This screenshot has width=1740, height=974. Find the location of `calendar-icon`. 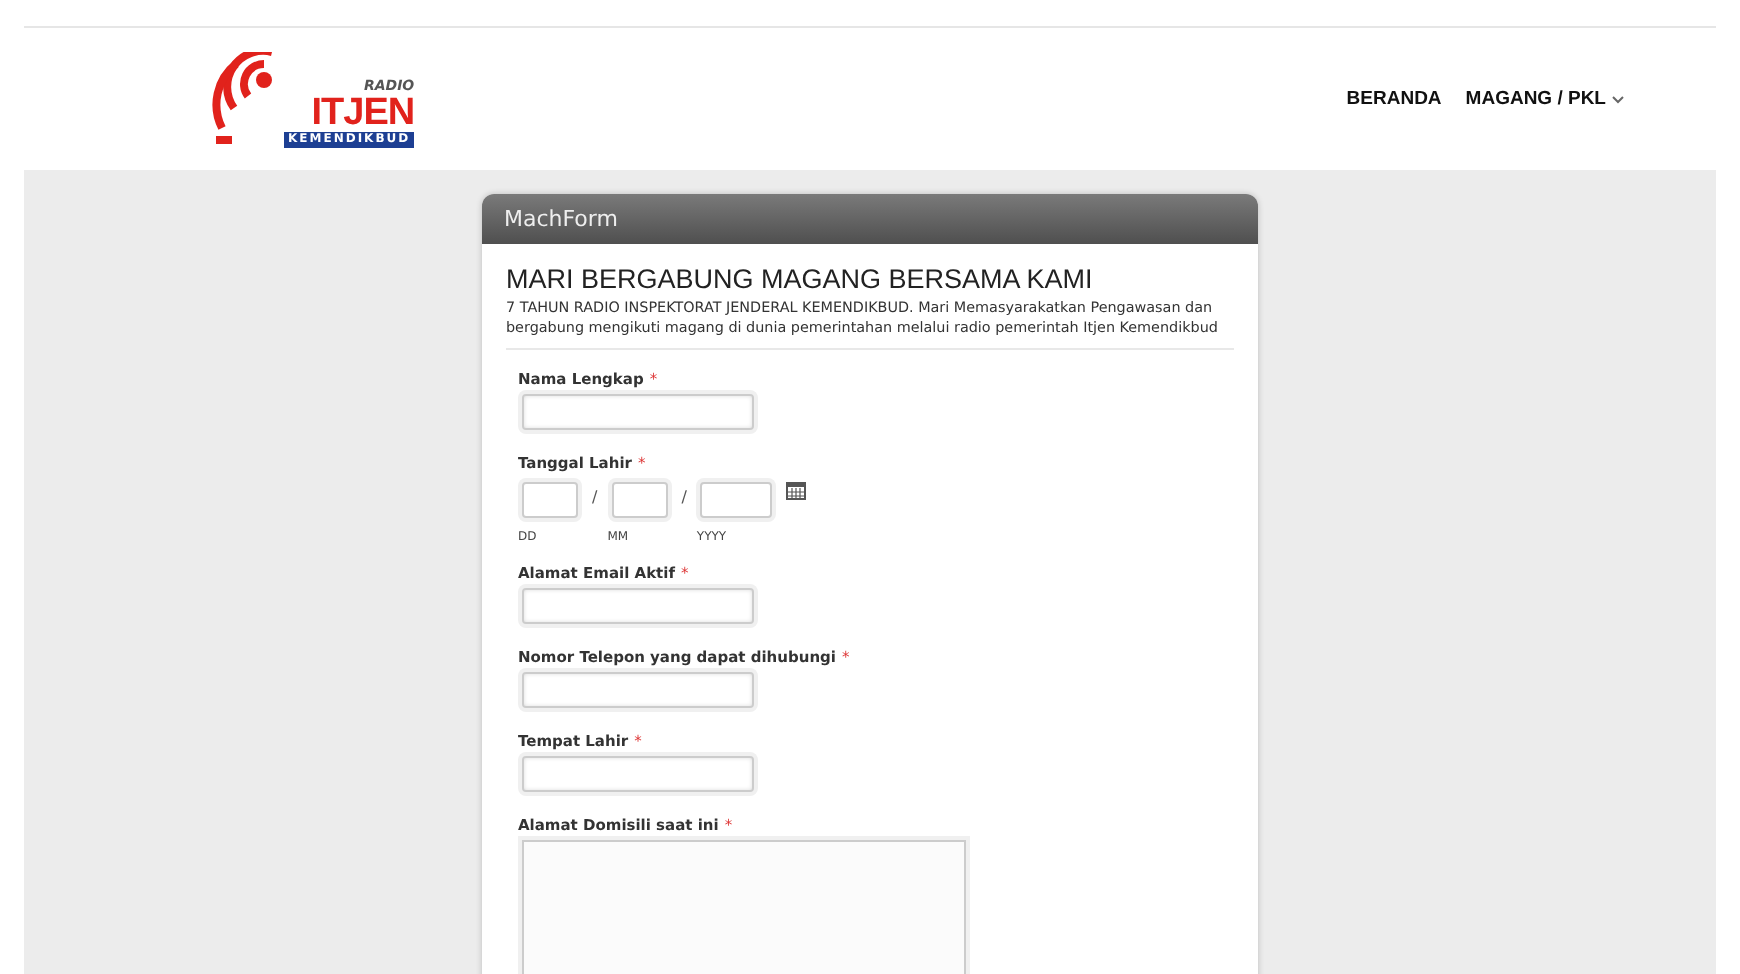

calendar-icon is located at coordinates (796, 490).